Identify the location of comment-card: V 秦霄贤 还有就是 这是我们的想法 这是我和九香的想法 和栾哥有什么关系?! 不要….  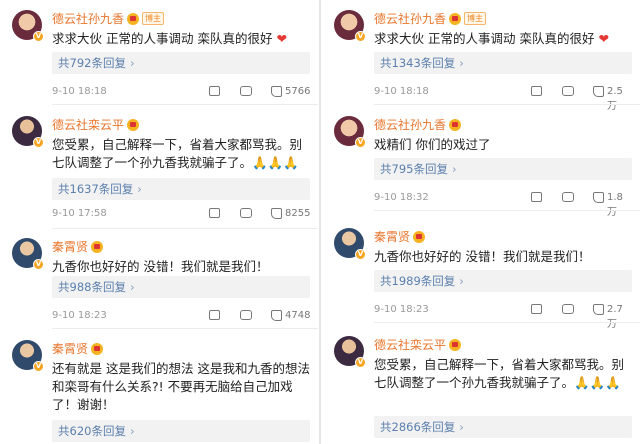
(159, 387).